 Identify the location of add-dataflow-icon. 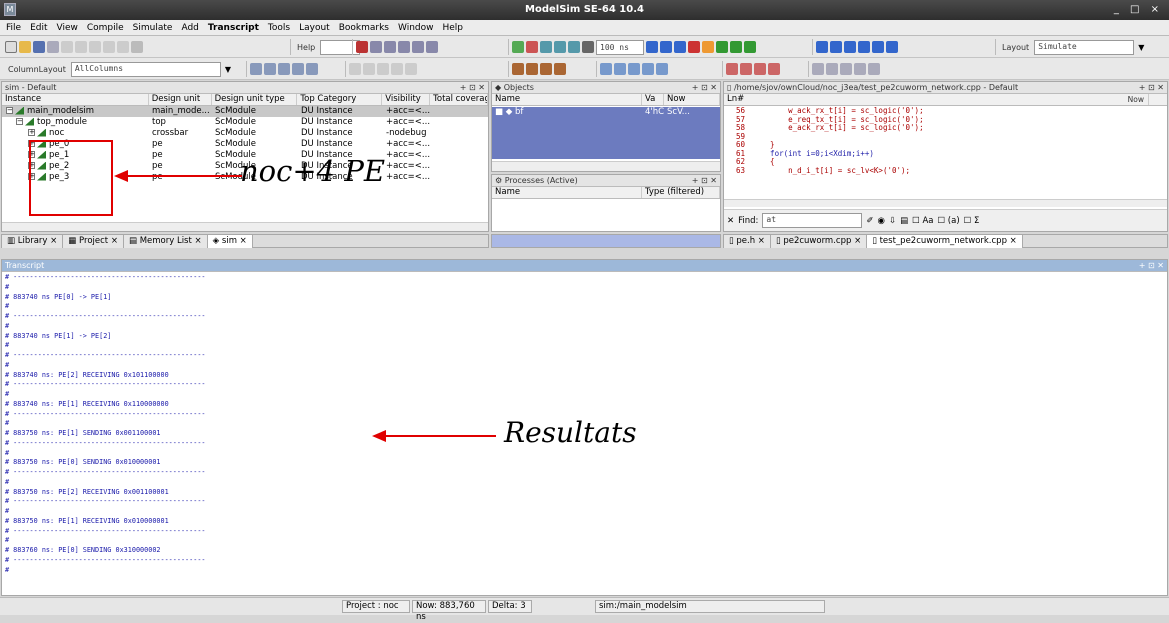
(298, 69).